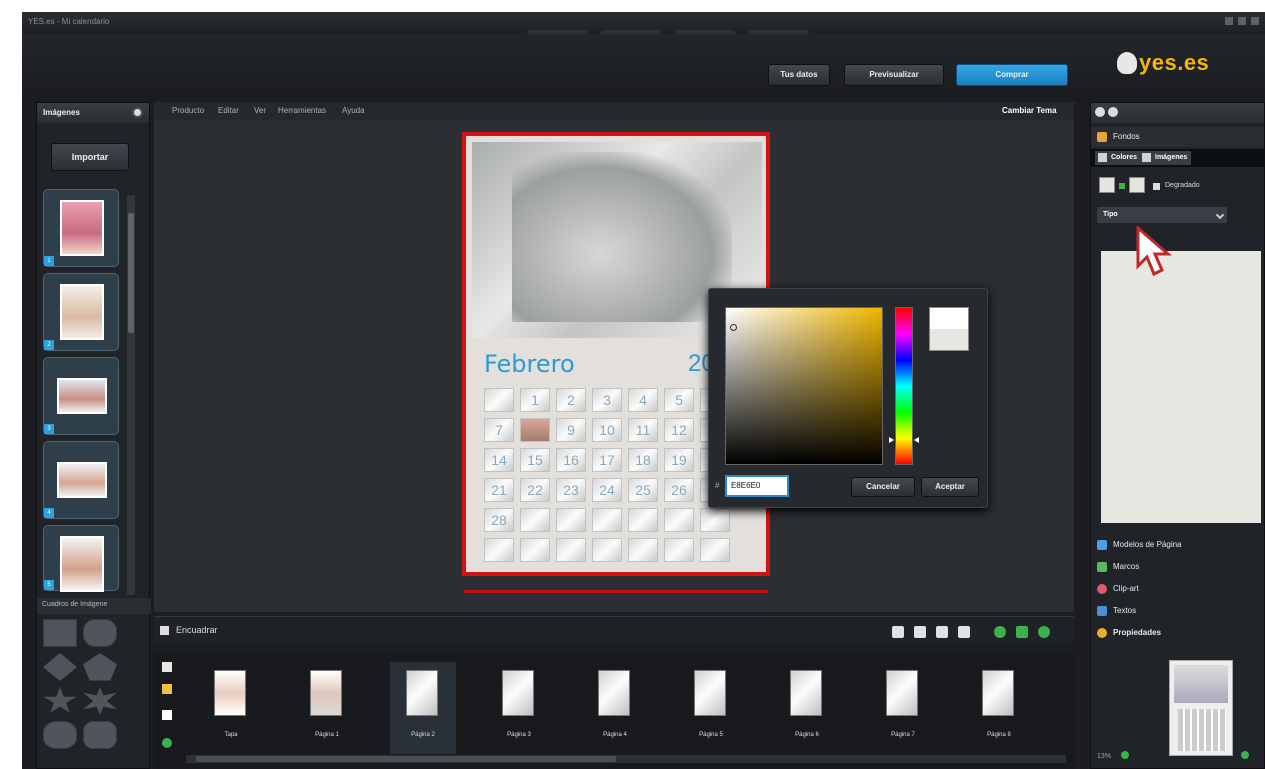  What do you see at coordinates (883, 487) in the screenshot?
I see `cancel-button: Cancelar` at bounding box center [883, 487].